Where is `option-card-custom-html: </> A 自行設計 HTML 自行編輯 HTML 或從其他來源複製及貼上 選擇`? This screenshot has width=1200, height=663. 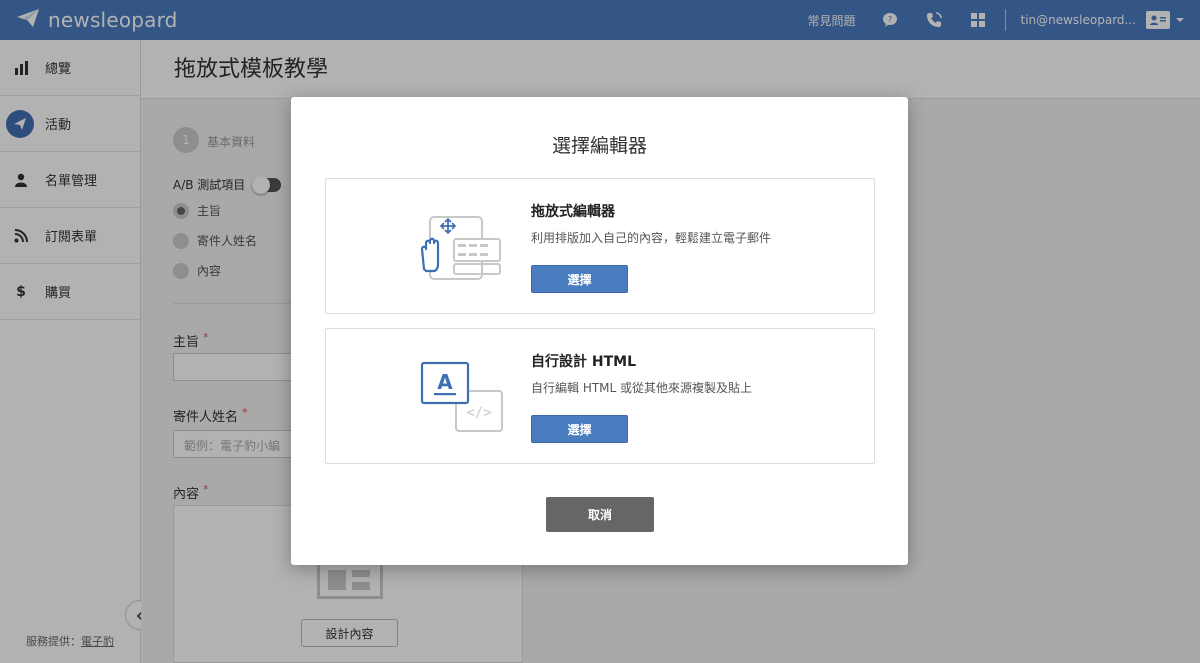
option-card-custom-html: </> A 自行設計 HTML 自行編輯 HTML 或從其他來源複製及貼上 選擇 is located at coordinates (600, 396).